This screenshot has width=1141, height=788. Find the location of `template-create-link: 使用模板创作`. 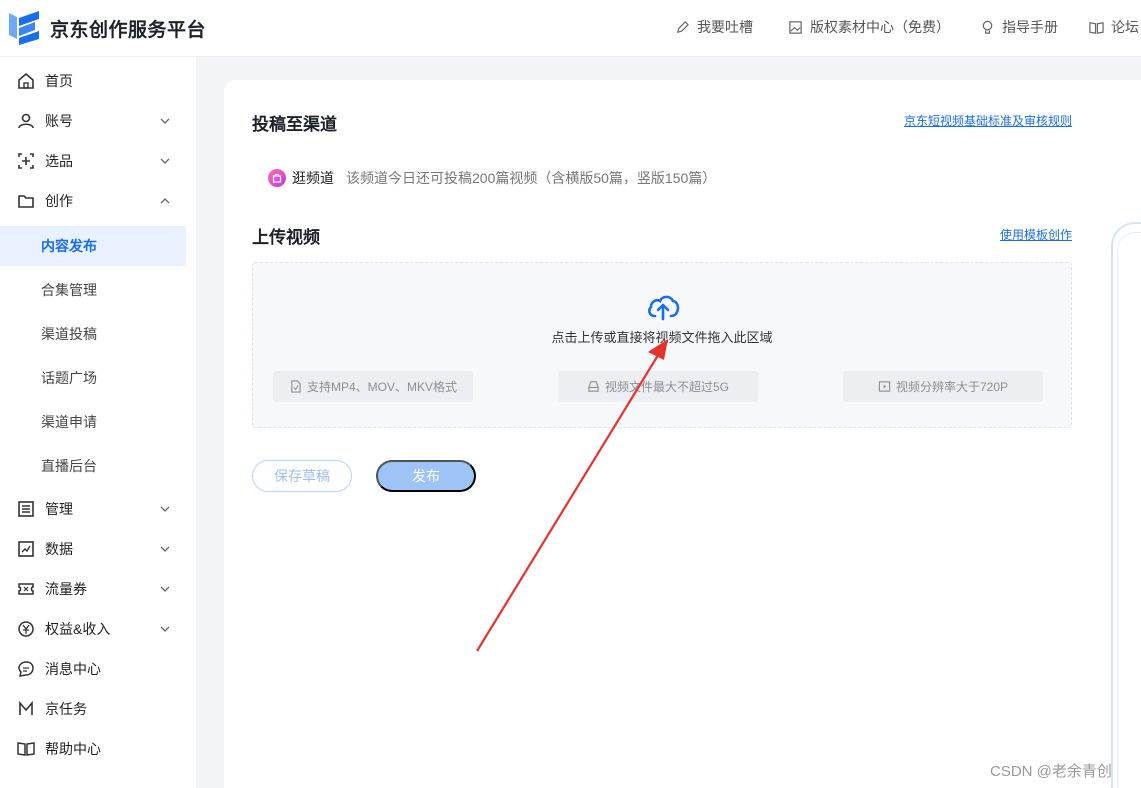

template-create-link: 使用模板创作 is located at coordinates (1036, 234).